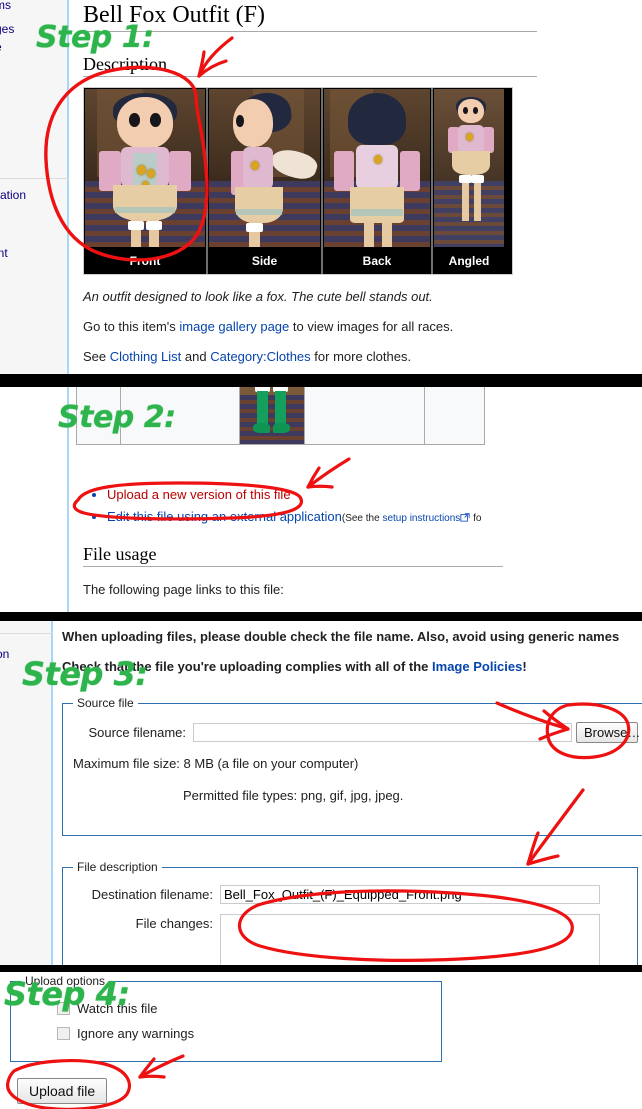 This screenshot has width=642, height=1109. Describe the element at coordinates (137, 732) in the screenshot. I see `source-filename-label: Source filename:` at that location.